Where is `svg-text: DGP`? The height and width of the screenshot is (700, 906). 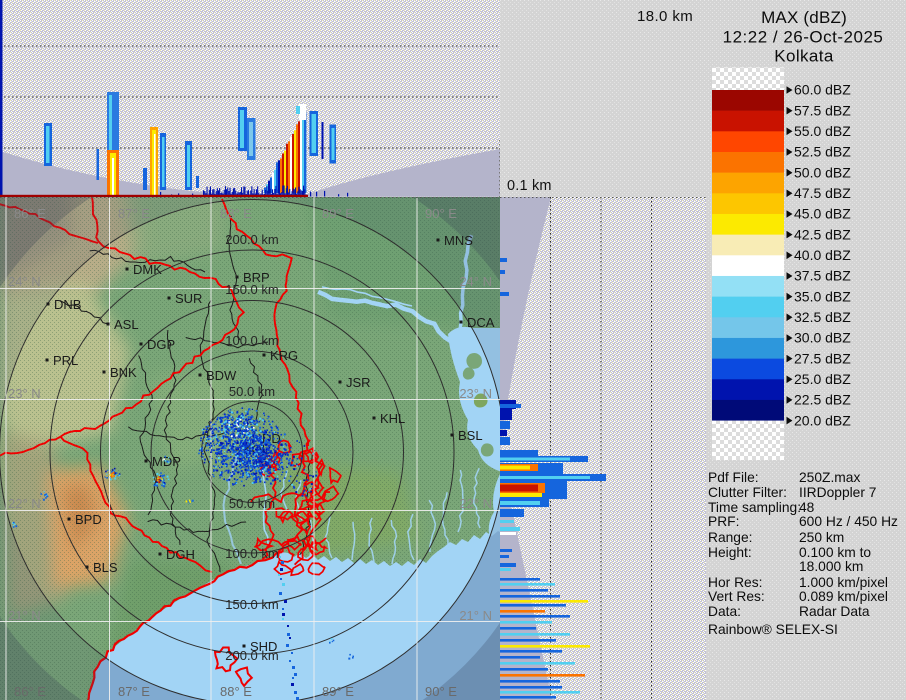 svg-text: DGP is located at coordinates (161, 344).